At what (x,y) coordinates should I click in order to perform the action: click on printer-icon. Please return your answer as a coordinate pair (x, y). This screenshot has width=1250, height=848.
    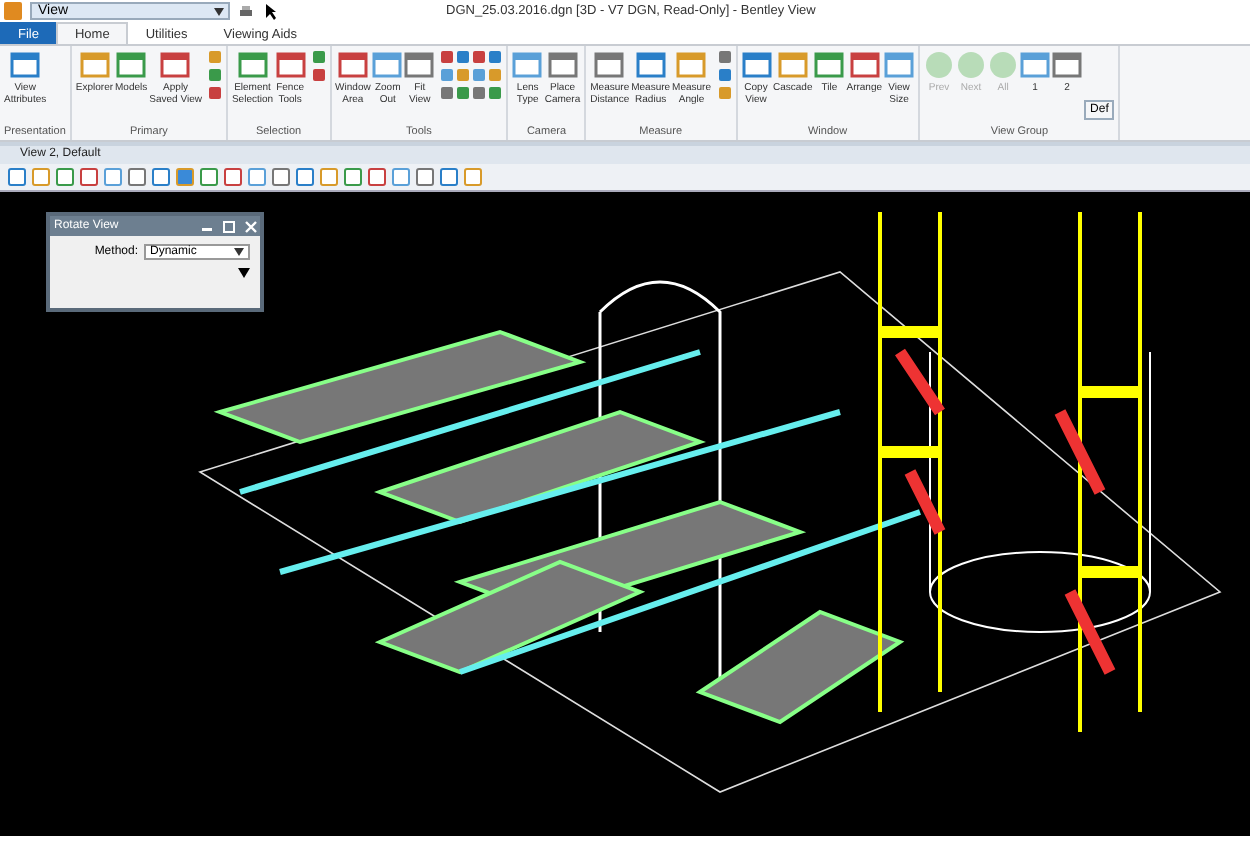
    Looking at the image, I should click on (246, 11).